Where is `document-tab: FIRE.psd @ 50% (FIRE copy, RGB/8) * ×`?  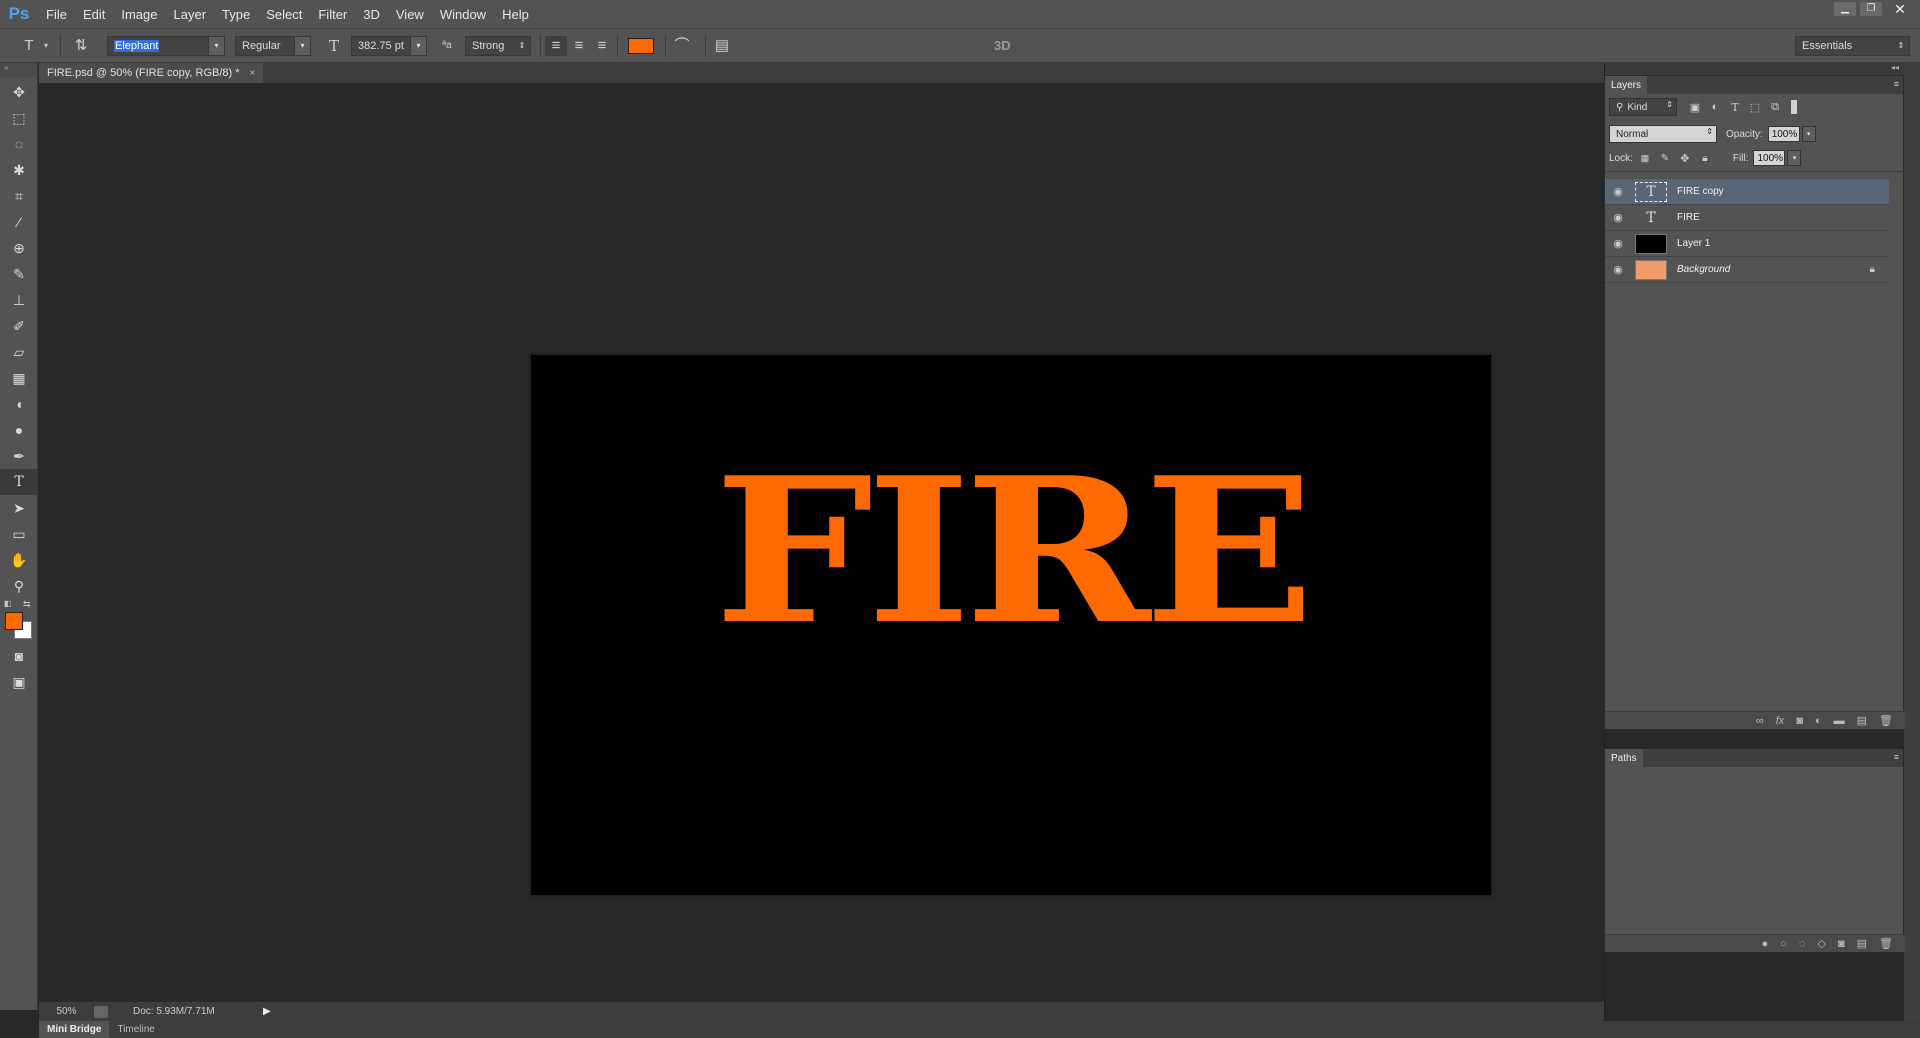 document-tab: FIRE.psd @ 50% (FIRE copy, RGB/8) * × is located at coordinates (151, 73).